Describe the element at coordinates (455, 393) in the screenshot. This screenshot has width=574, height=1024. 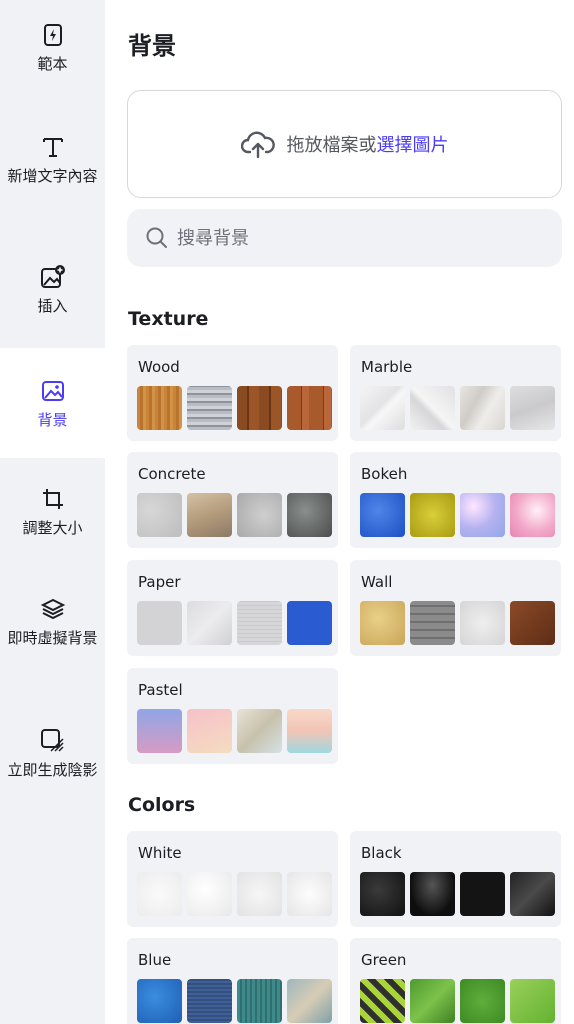
I see `category-card-marble: Marble` at that location.